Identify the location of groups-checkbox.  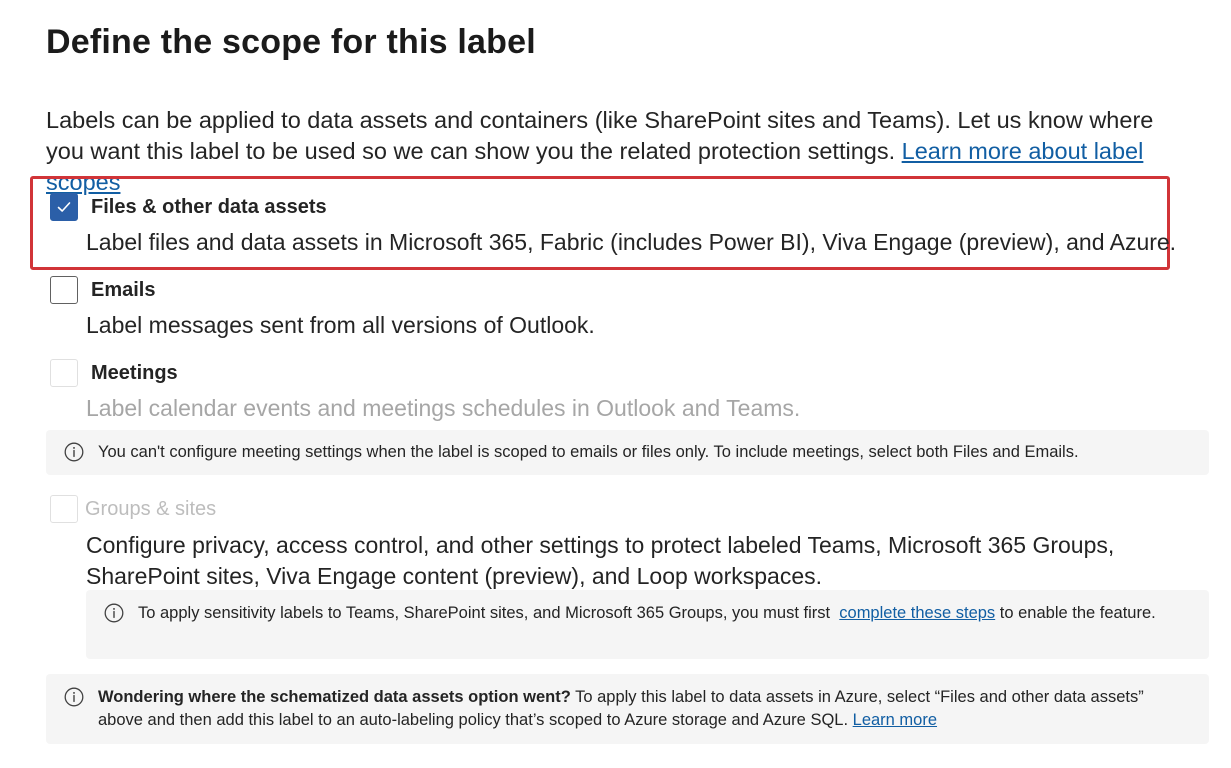
(64, 509).